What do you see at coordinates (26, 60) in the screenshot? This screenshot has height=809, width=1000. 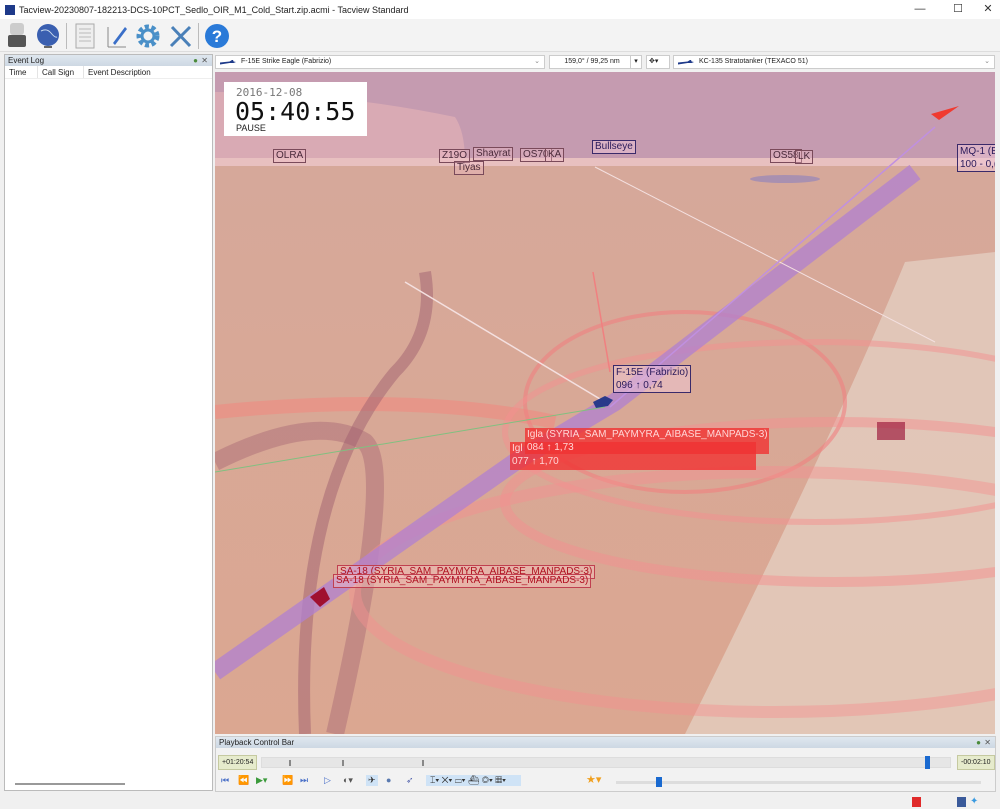 I see `event-log-title: Event Log` at bounding box center [26, 60].